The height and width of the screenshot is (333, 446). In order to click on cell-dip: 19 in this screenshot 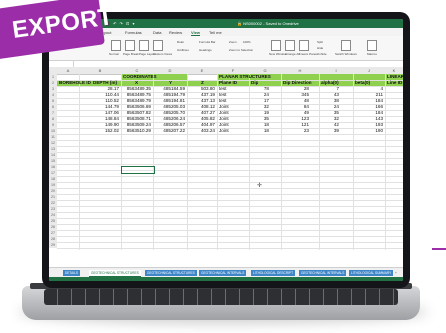, I will do `click(259, 112)`.